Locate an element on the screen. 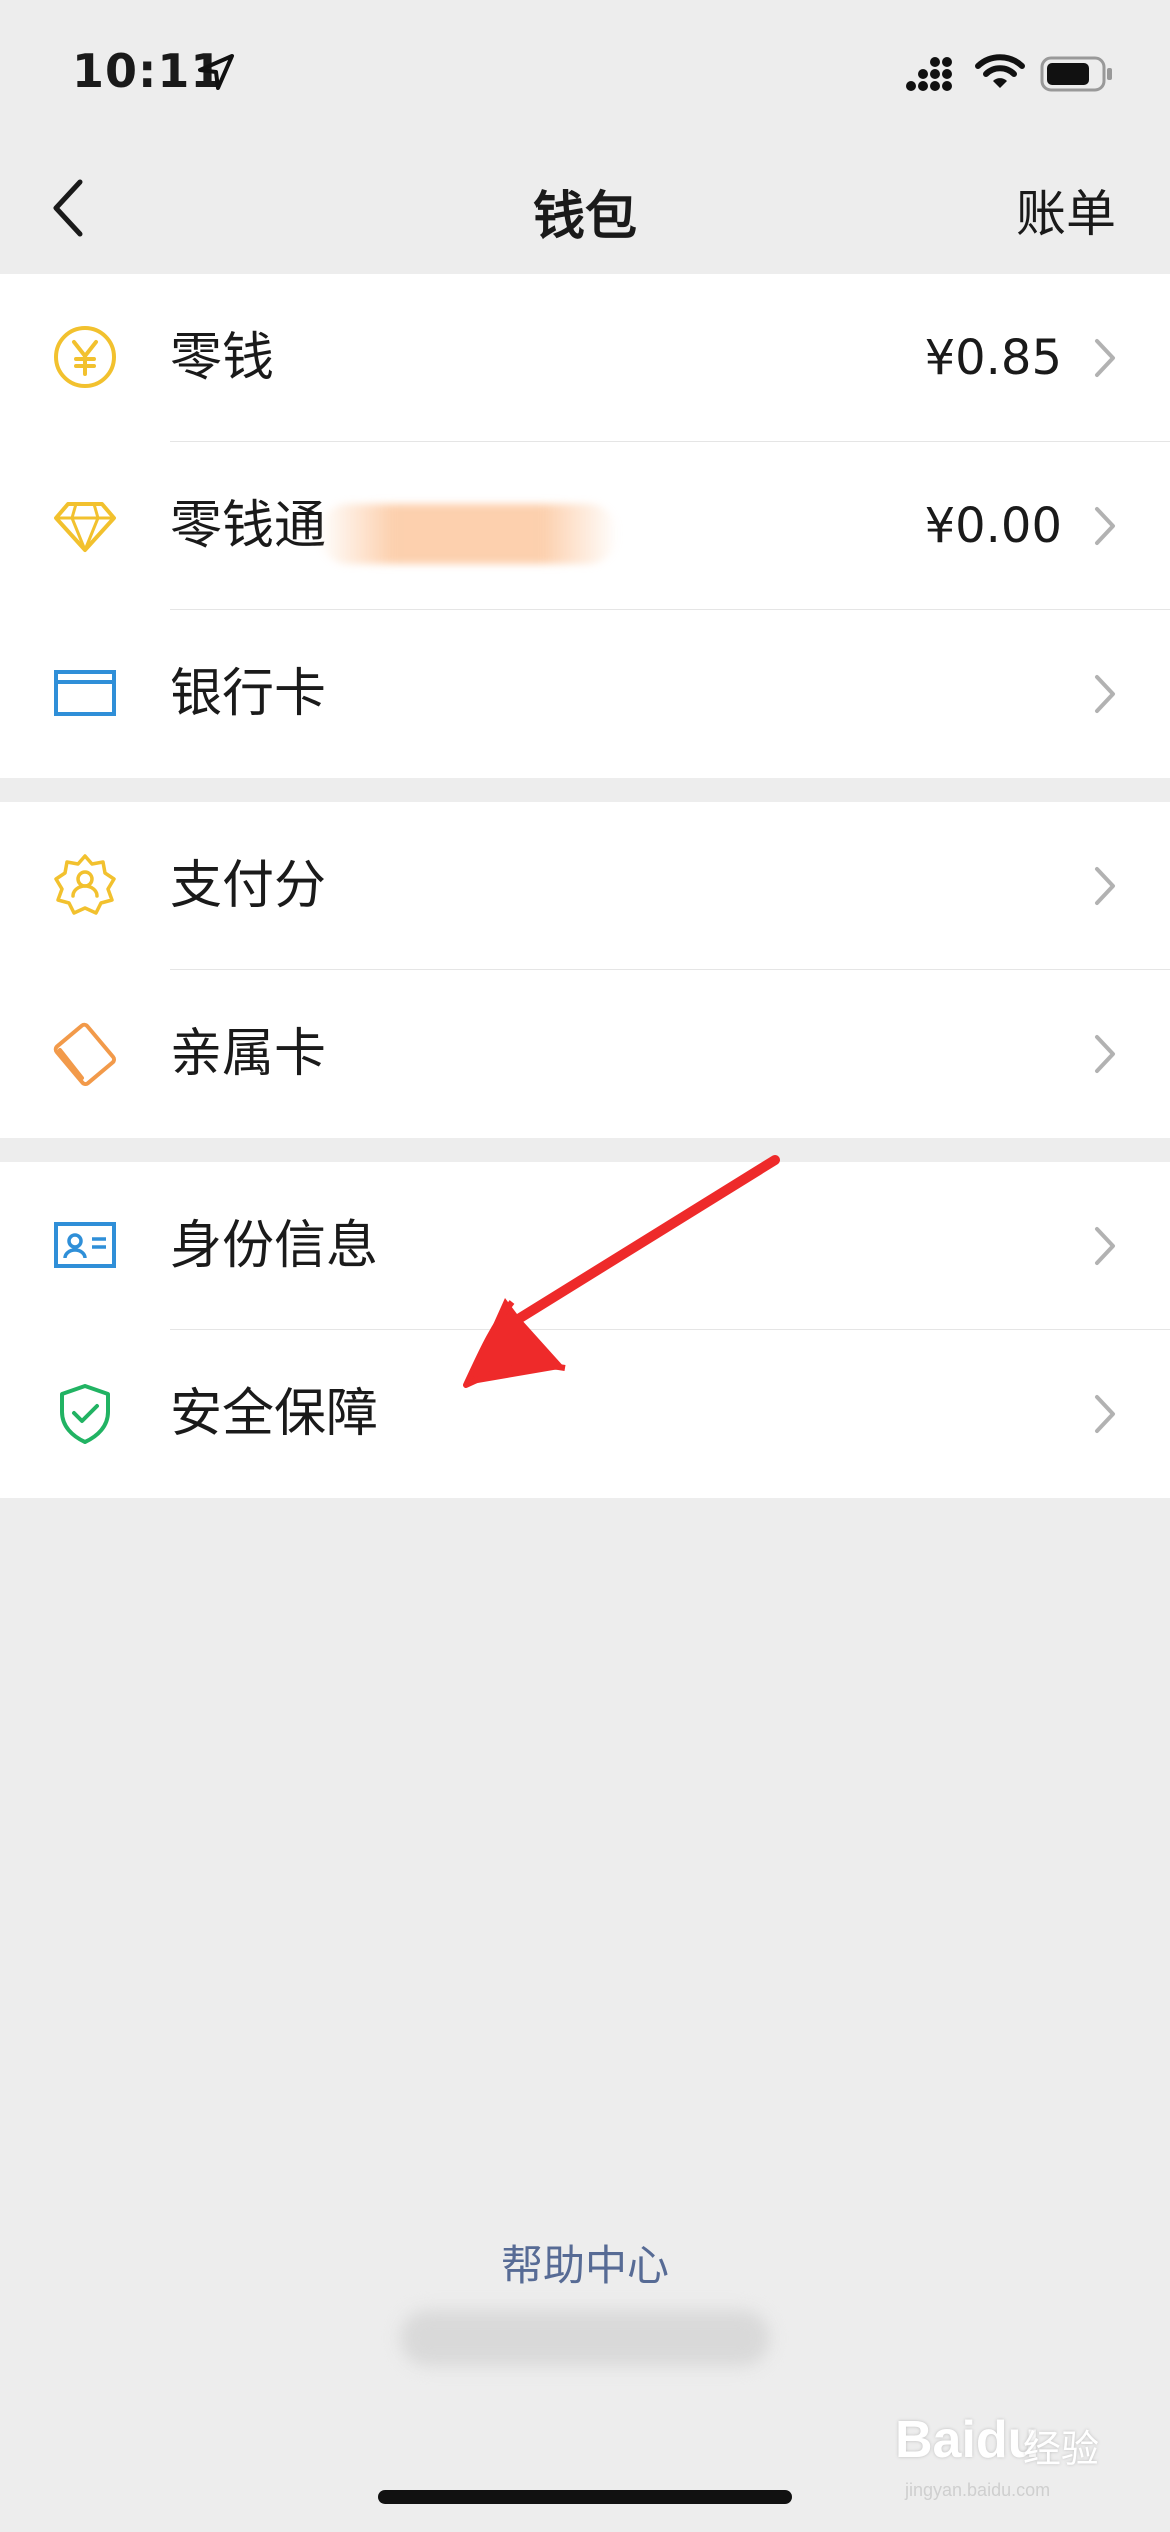  bank-card-icon is located at coordinates (85, 693).